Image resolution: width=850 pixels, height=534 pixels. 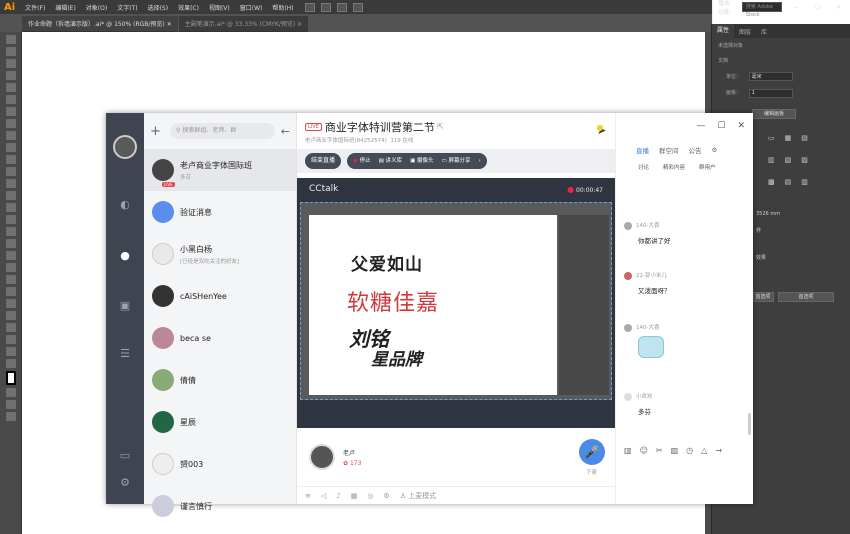 What do you see at coordinates (220, 338) in the screenshot?
I see `list-item: beca se` at bounding box center [220, 338].